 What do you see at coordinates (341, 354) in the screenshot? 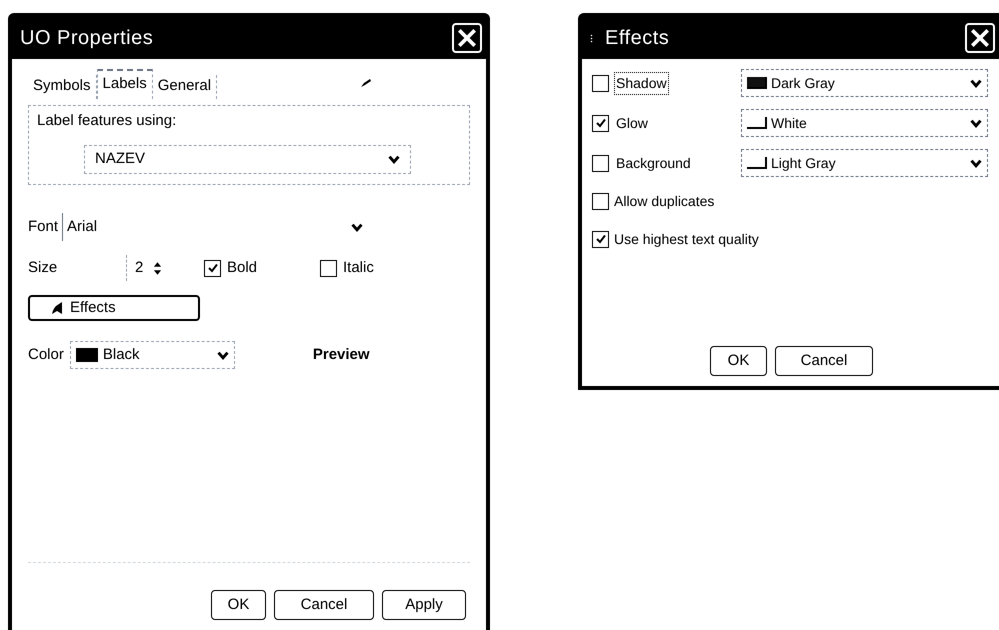
I see `preview-text: Preview` at bounding box center [341, 354].